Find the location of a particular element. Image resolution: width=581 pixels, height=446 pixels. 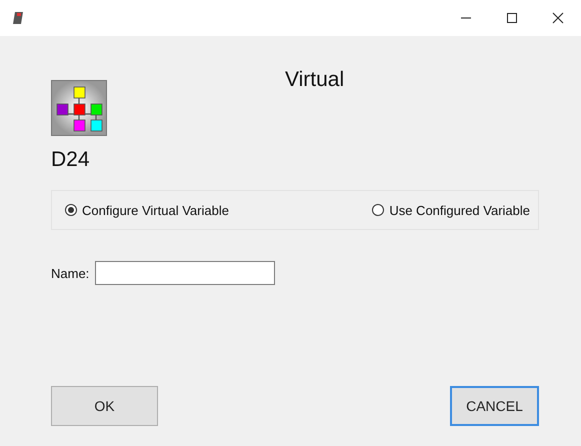

name-field is located at coordinates (185, 273).